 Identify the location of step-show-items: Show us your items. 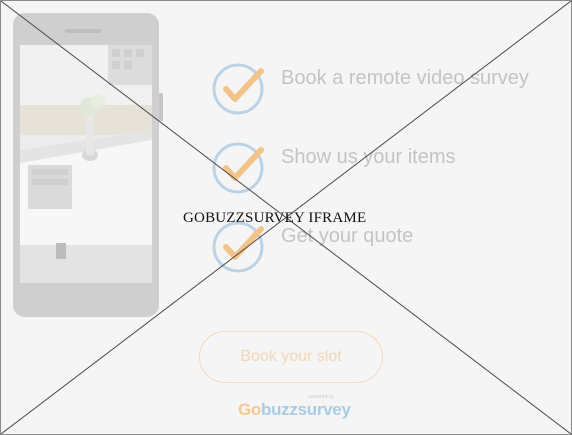
(370, 179).